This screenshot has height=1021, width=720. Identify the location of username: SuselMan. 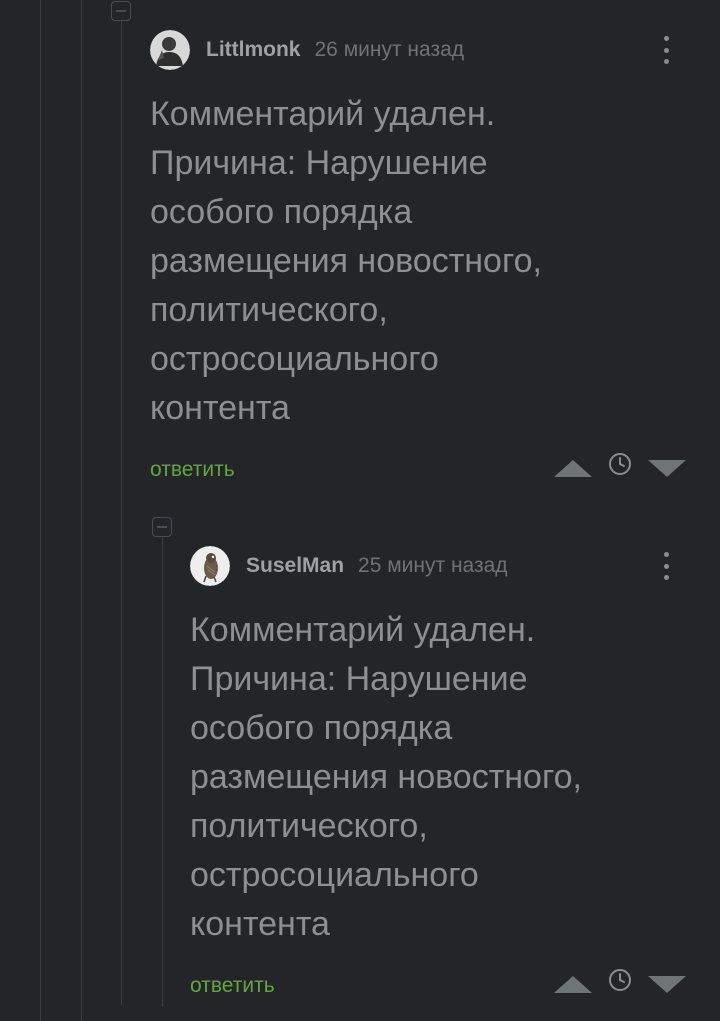
(295, 566).